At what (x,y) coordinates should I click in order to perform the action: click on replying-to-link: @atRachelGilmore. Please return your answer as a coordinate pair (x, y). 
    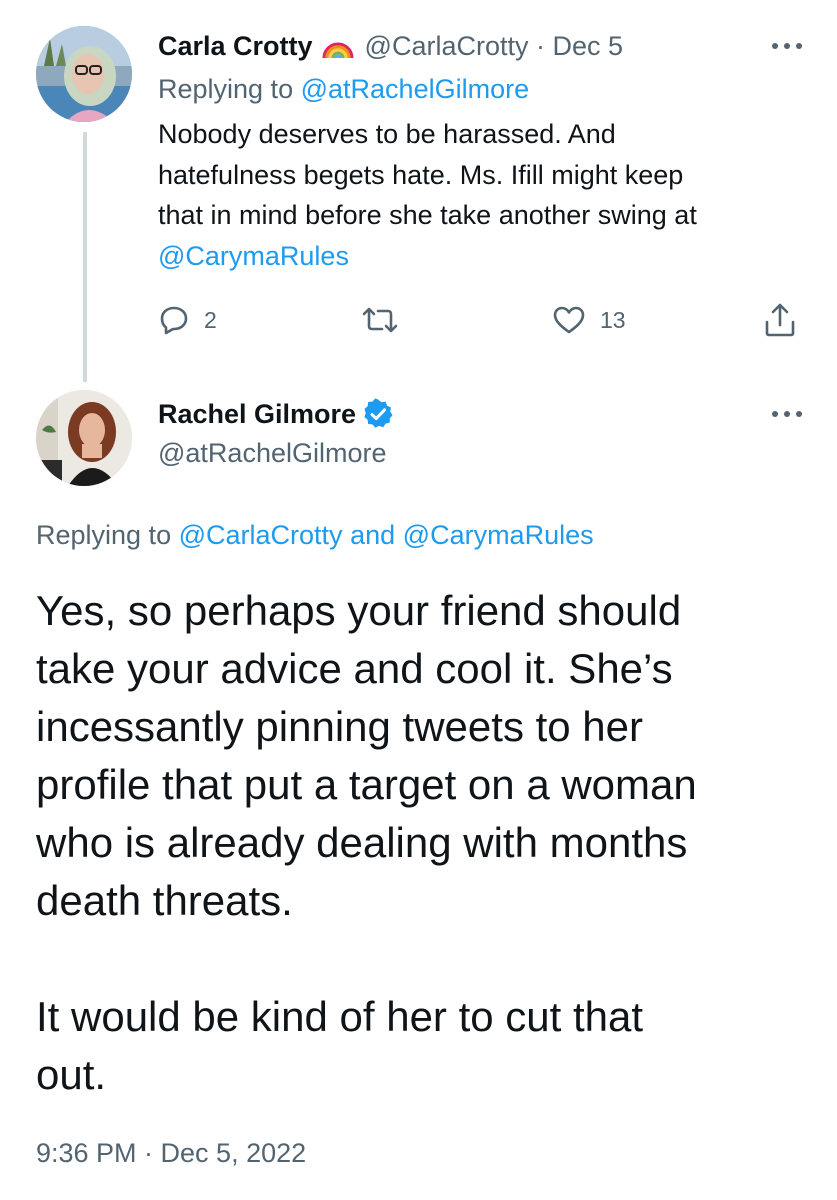
    Looking at the image, I should click on (415, 89).